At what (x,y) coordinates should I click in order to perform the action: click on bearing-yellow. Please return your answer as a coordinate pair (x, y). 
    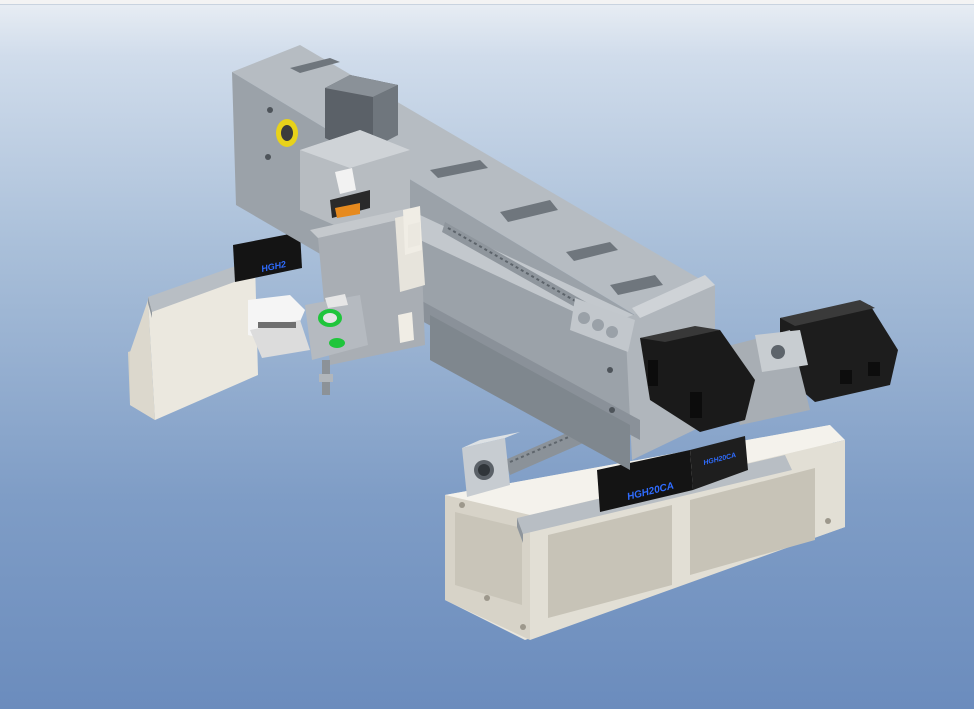
    Looking at the image, I should click on (287, 133).